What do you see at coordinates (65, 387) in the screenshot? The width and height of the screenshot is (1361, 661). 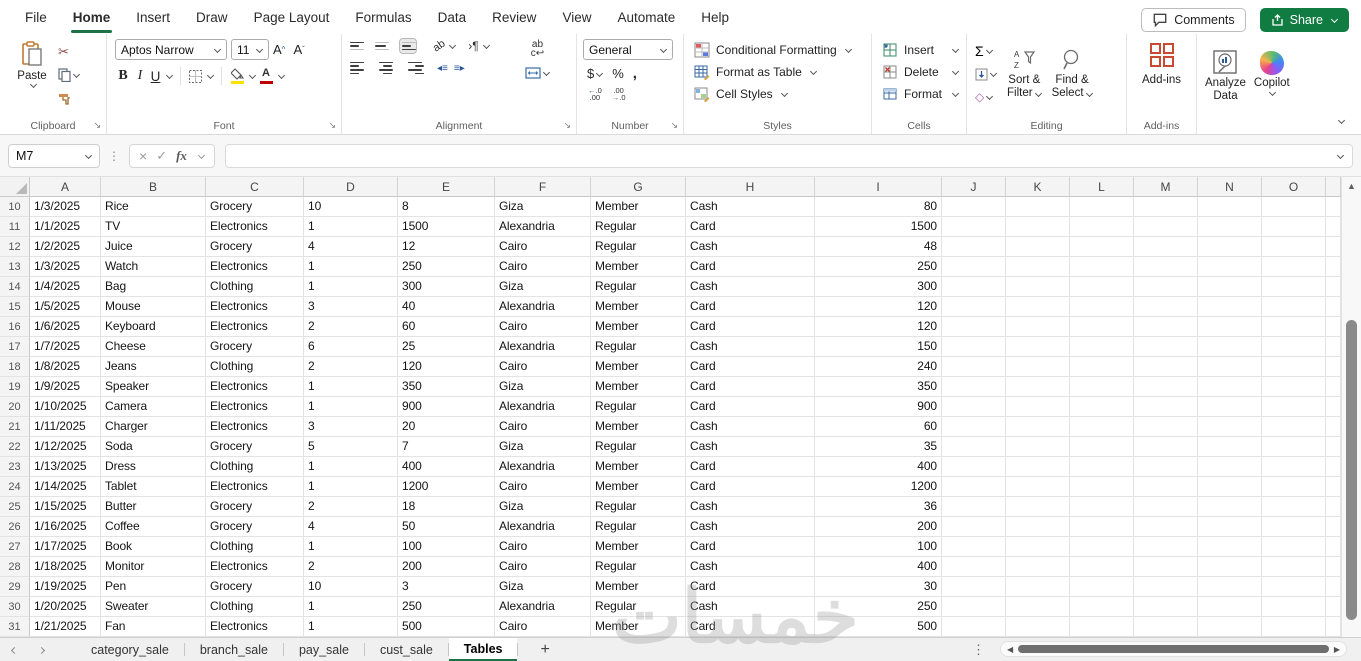 I see `cell-A19: 1/9/2025` at bounding box center [65, 387].